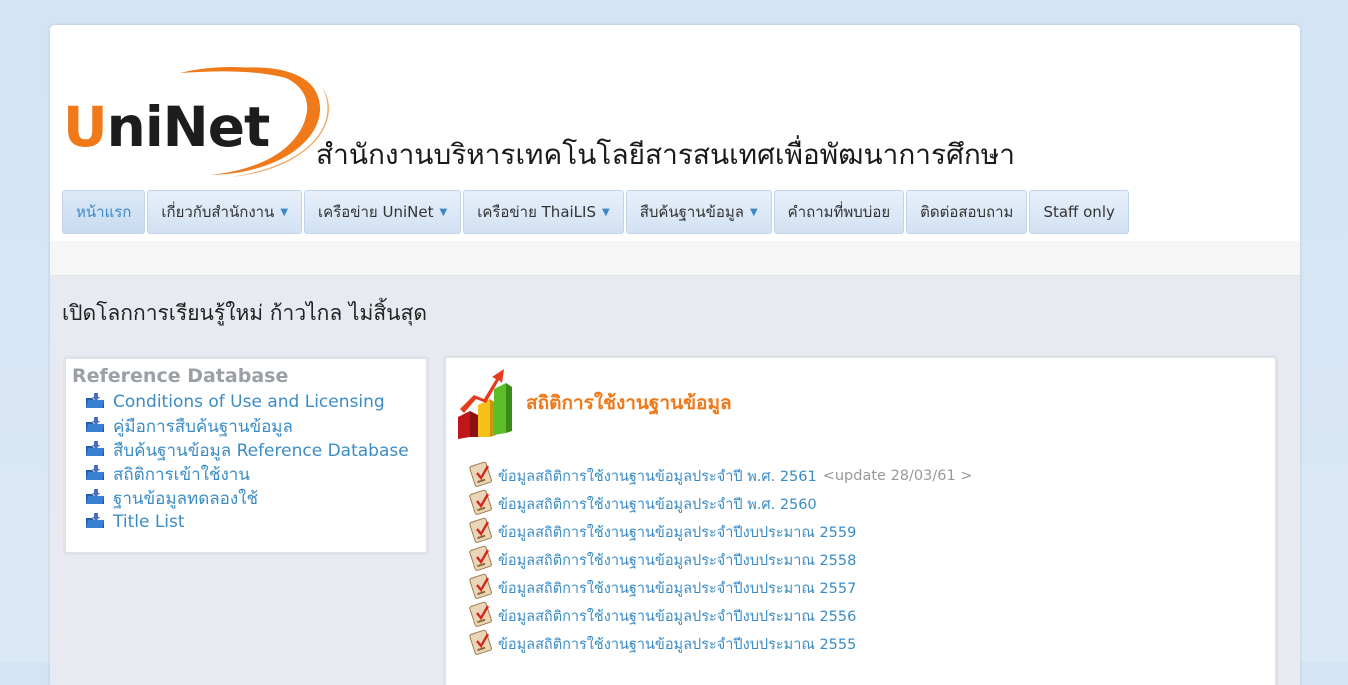 The image size is (1348, 685). I want to click on nav-item-2: เครือข่าย UniNet ▼, so click(383, 212).